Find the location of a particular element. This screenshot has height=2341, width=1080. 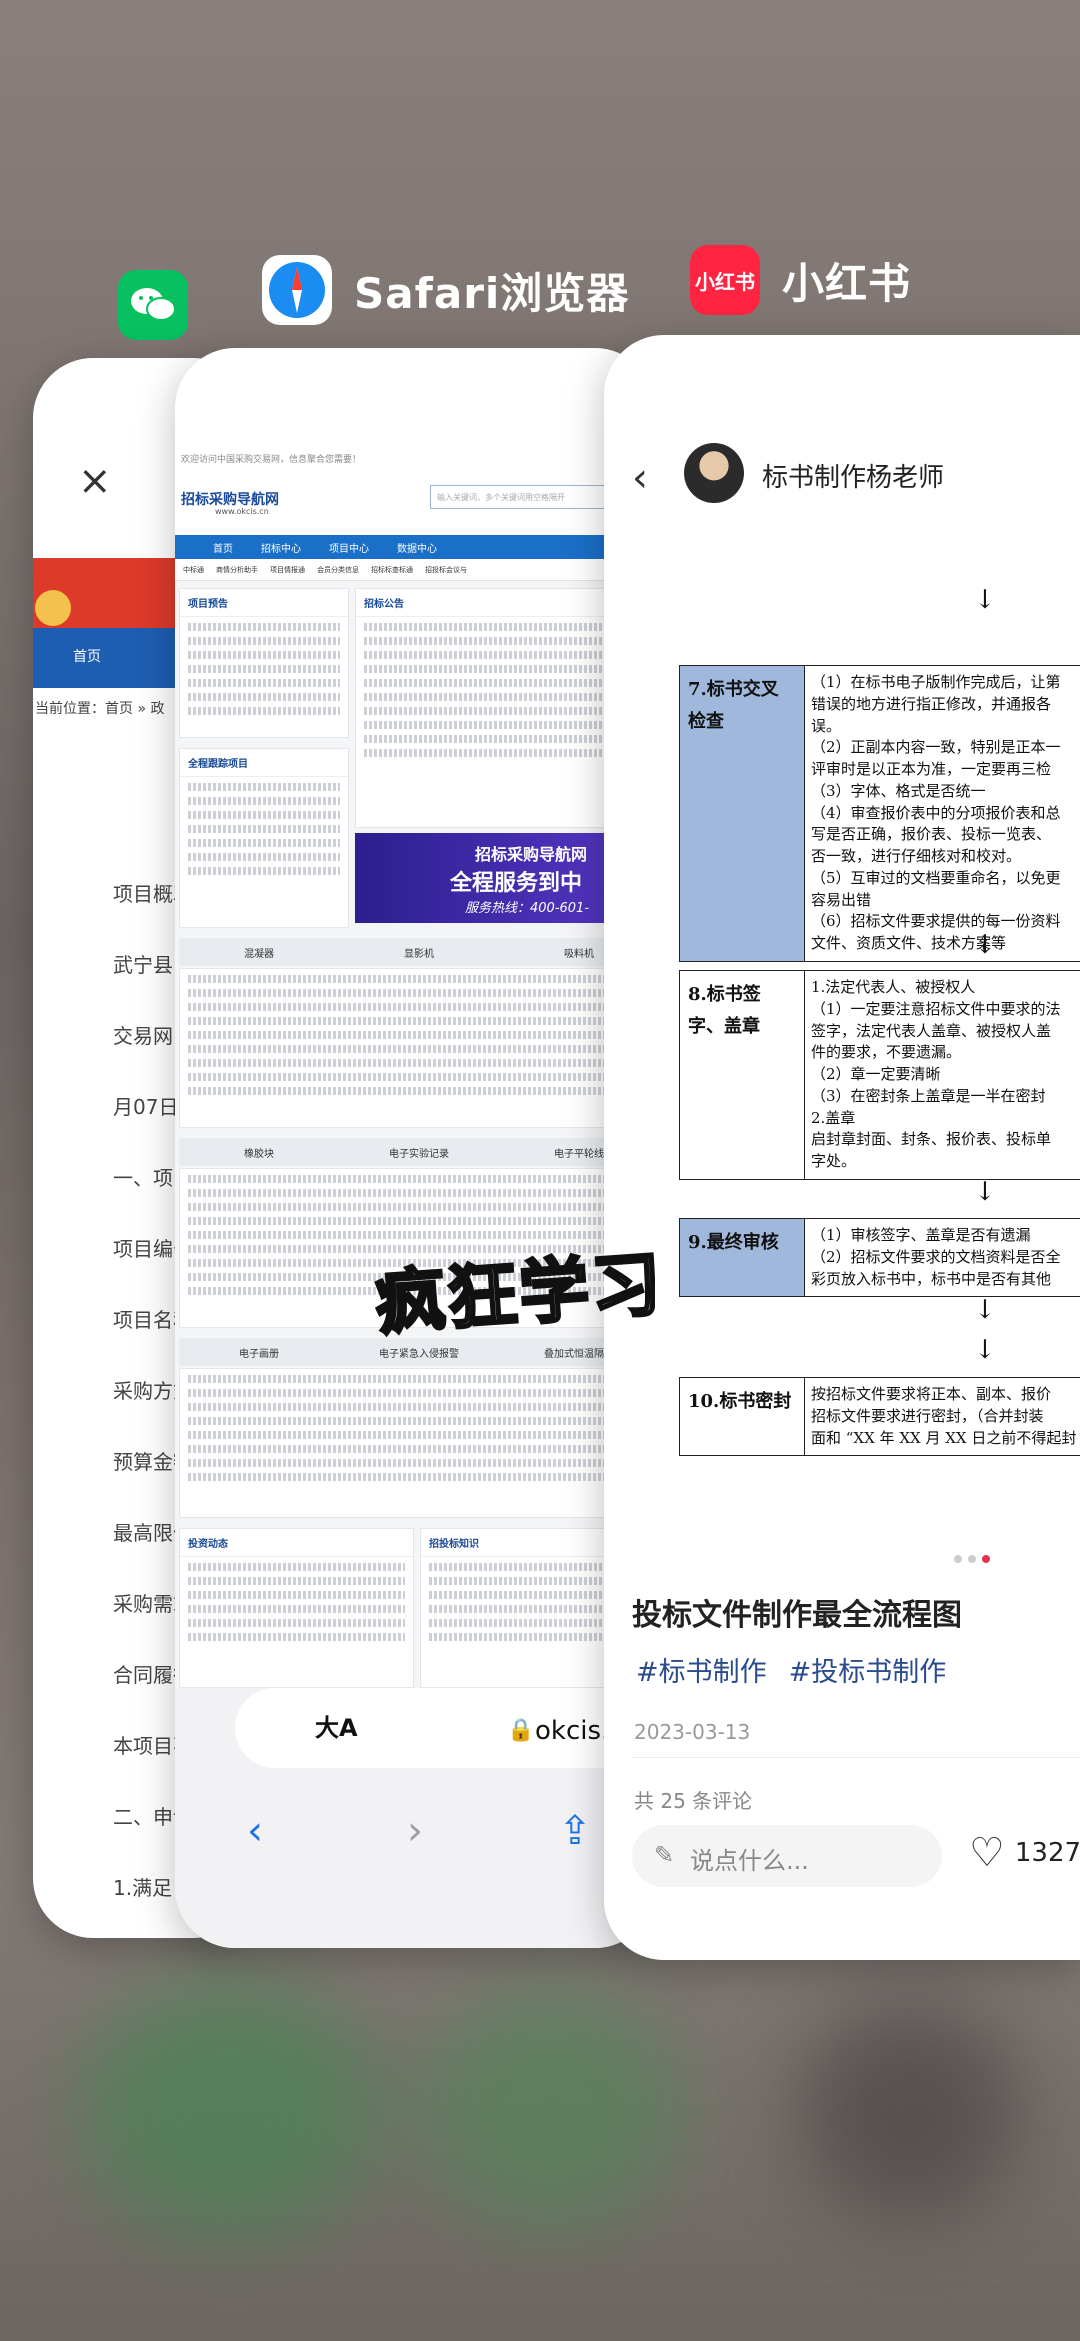

comment-count: 共 25 条评论 is located at coordinates (693, 1801).